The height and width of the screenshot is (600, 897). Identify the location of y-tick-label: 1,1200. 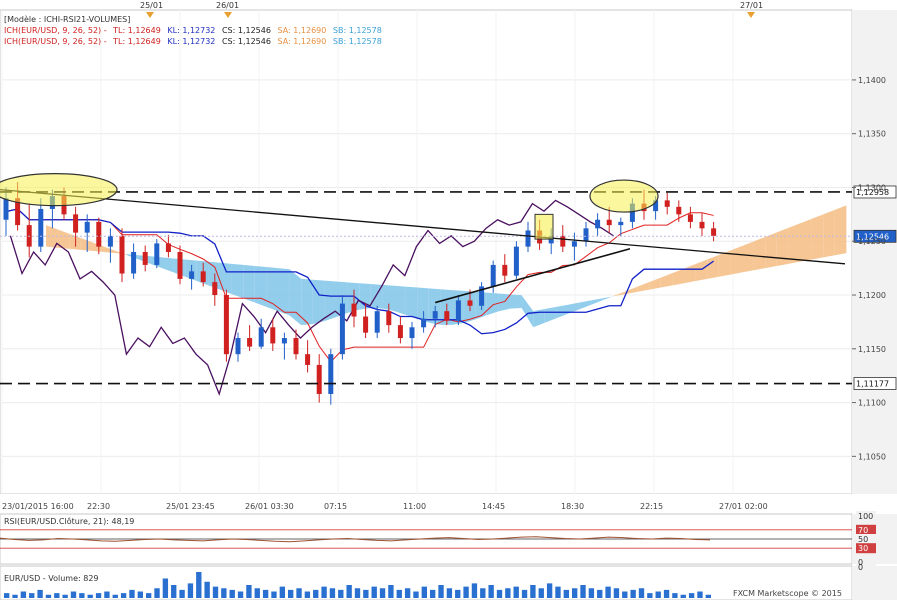
(872, 295).